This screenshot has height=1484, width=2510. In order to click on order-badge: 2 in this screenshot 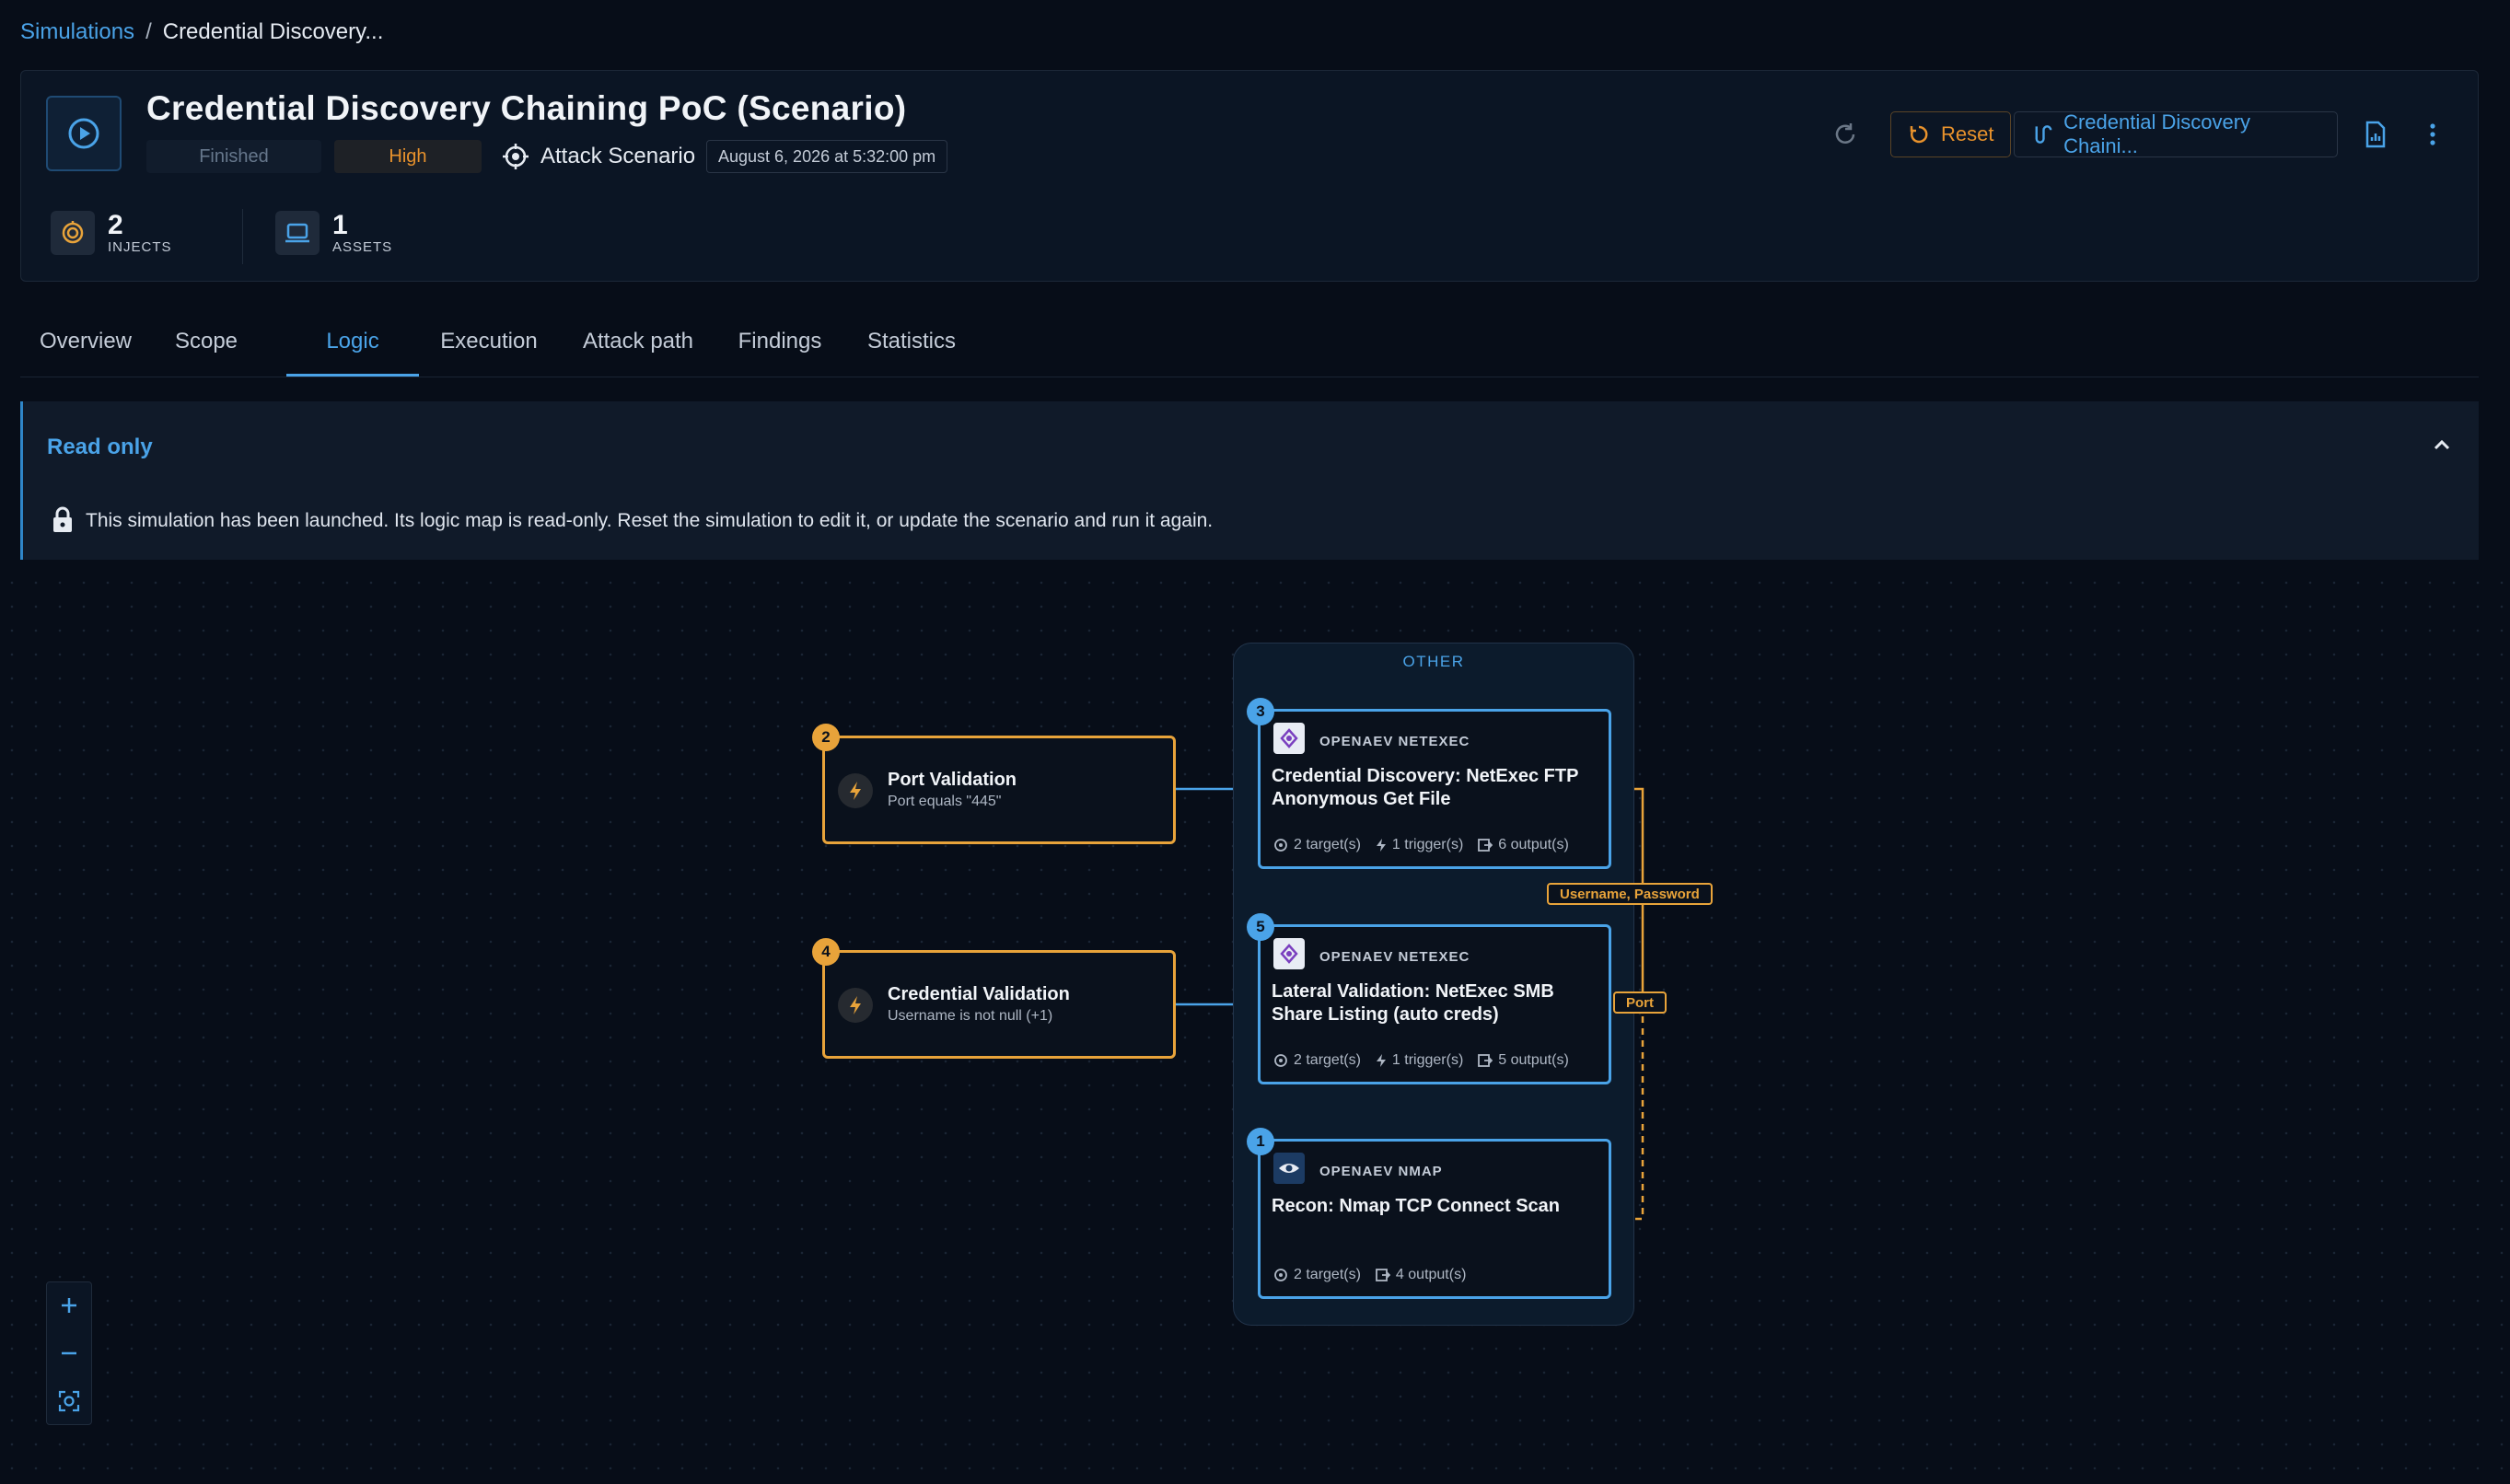, I will do `click(826, 737)`.